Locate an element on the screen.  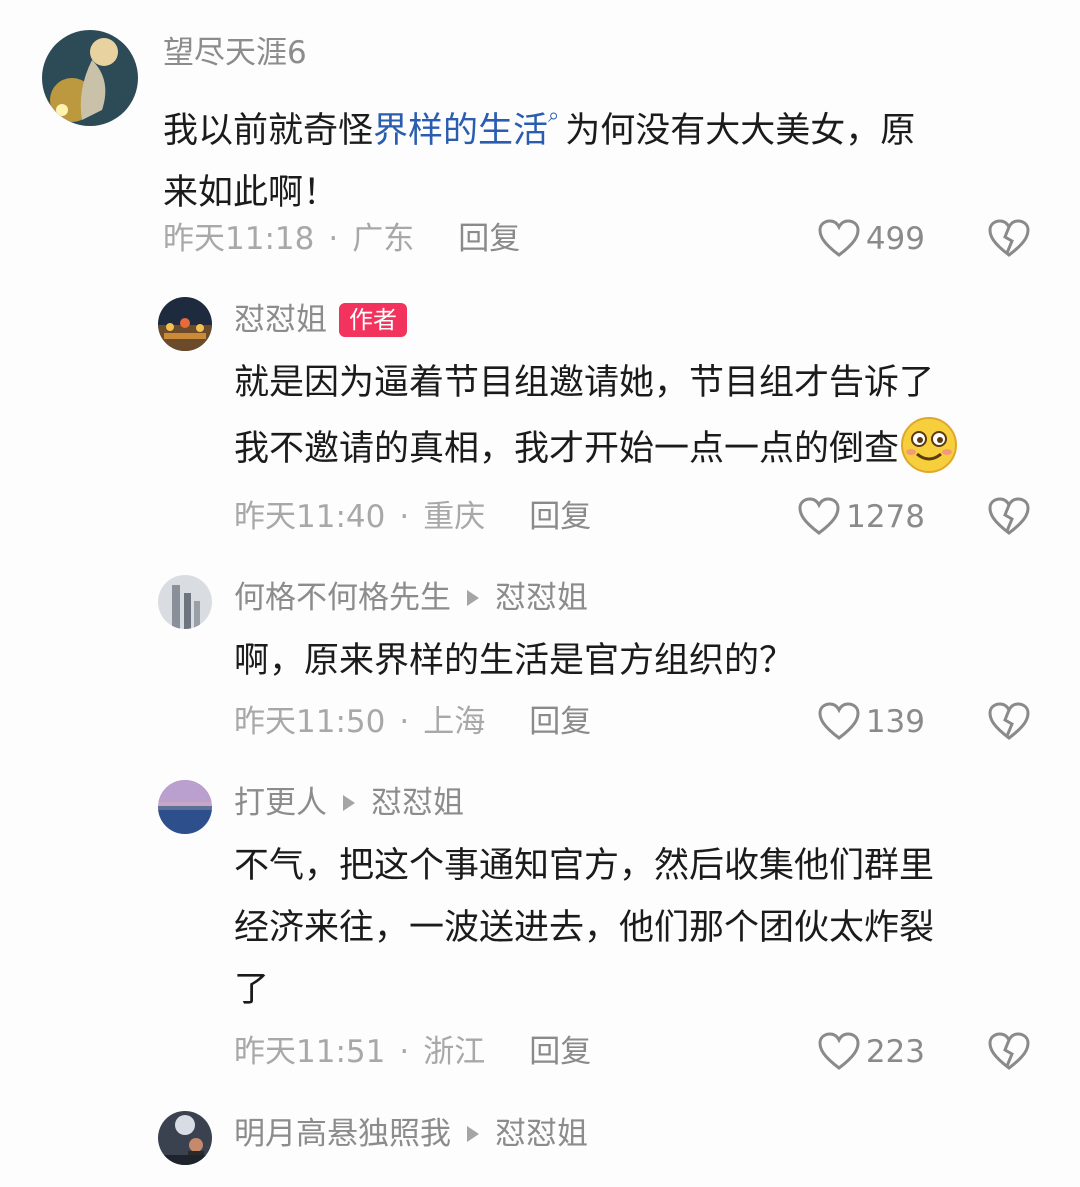
like-count: 223 is located at coordinates (895, 1052).